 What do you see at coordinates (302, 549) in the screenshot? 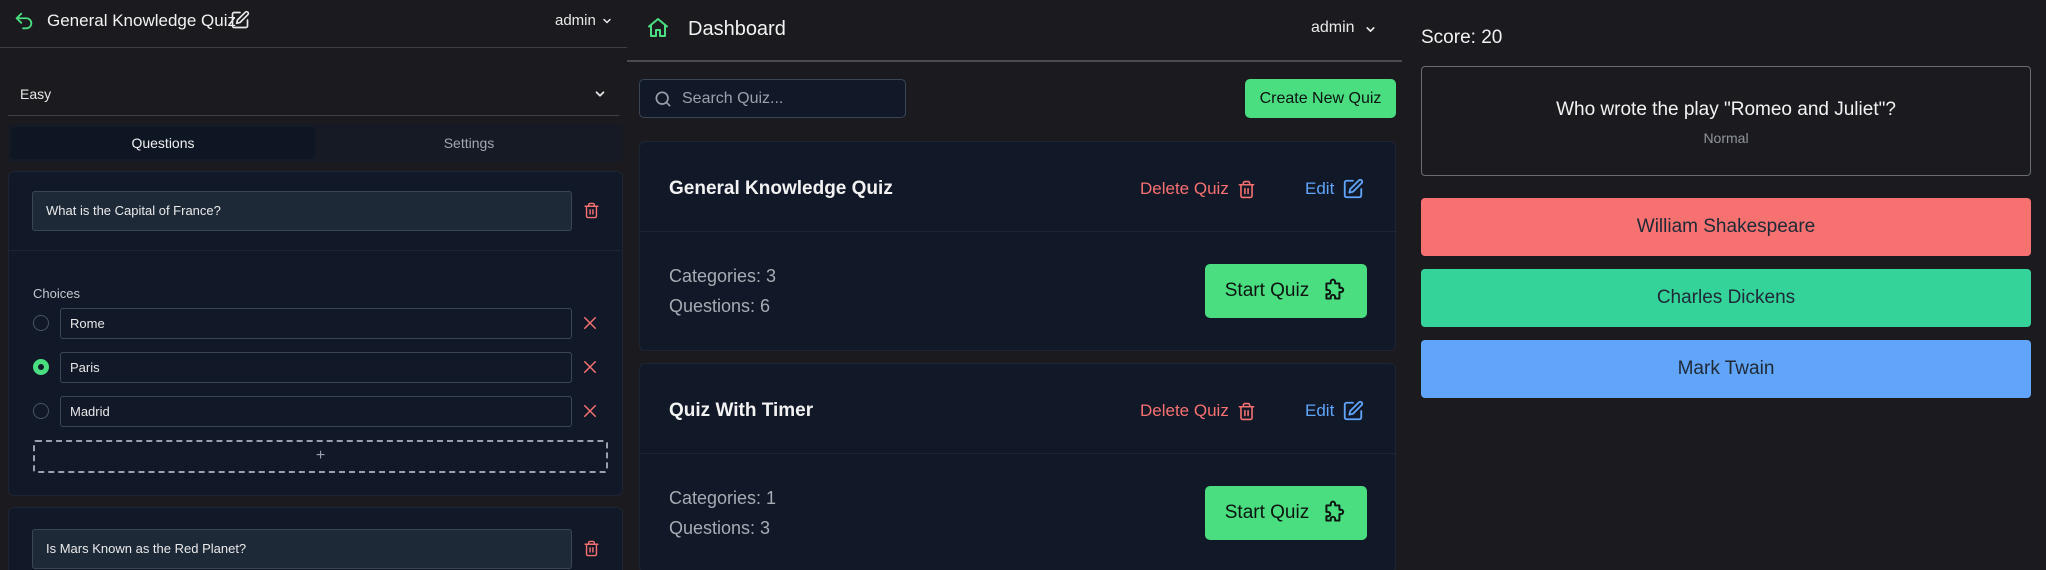
I see `question-input: Is Mars Known as the Red Planet?` at bounding box center [302, 549].